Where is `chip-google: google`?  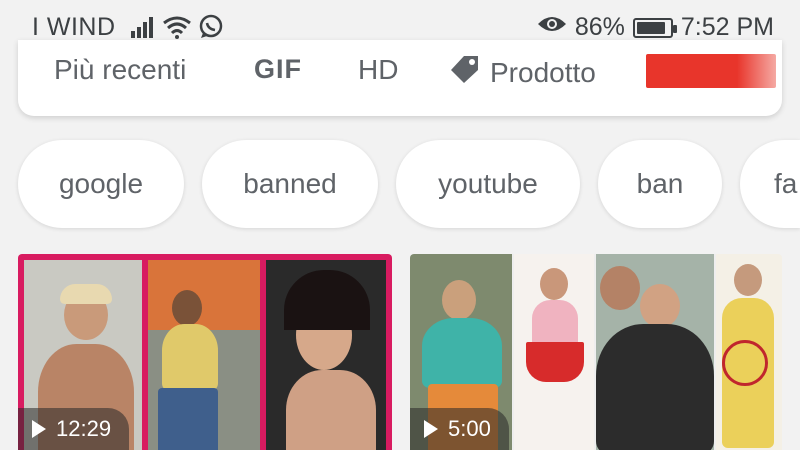
chip-google: google is located at coordinates (101, 184).